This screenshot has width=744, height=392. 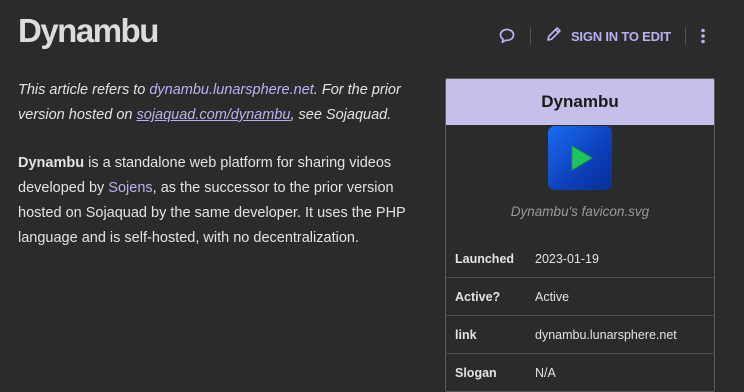 What do you see at coordinates (485, 258) in the screenshot?
I see `infobox-label: Launched` at bounding box center [485, 258].